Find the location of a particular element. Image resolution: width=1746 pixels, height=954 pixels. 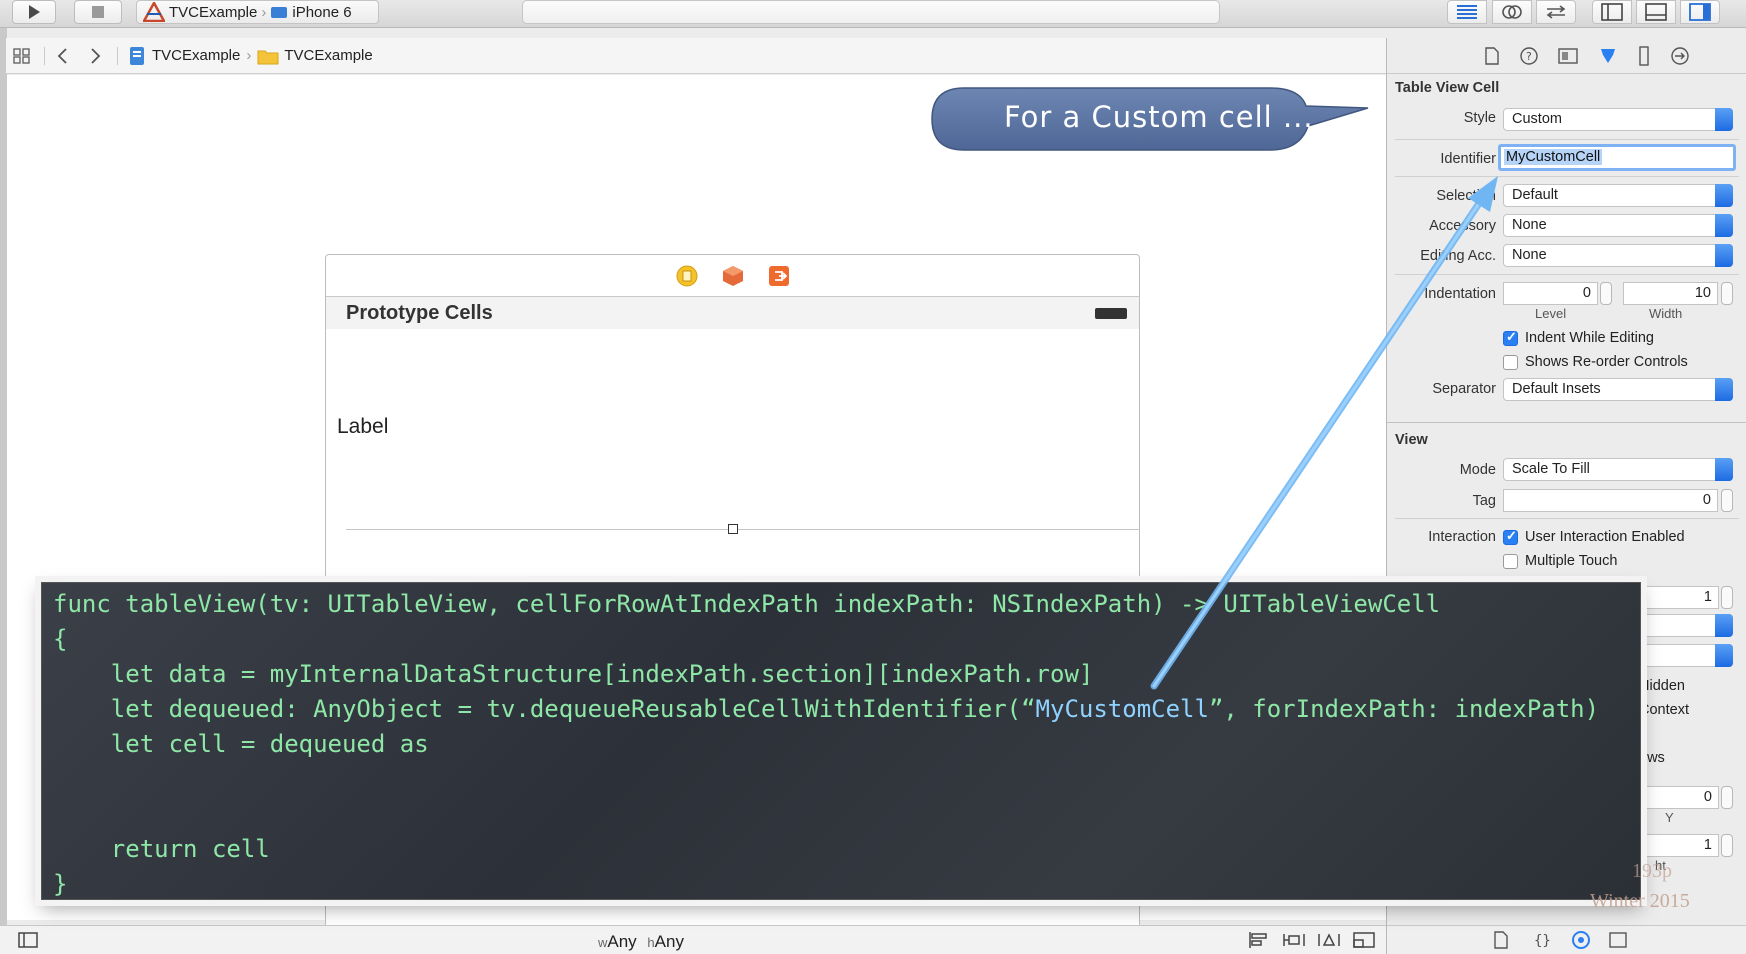

indent-while-editing-checkbox is located at coordinates (1510, 337).